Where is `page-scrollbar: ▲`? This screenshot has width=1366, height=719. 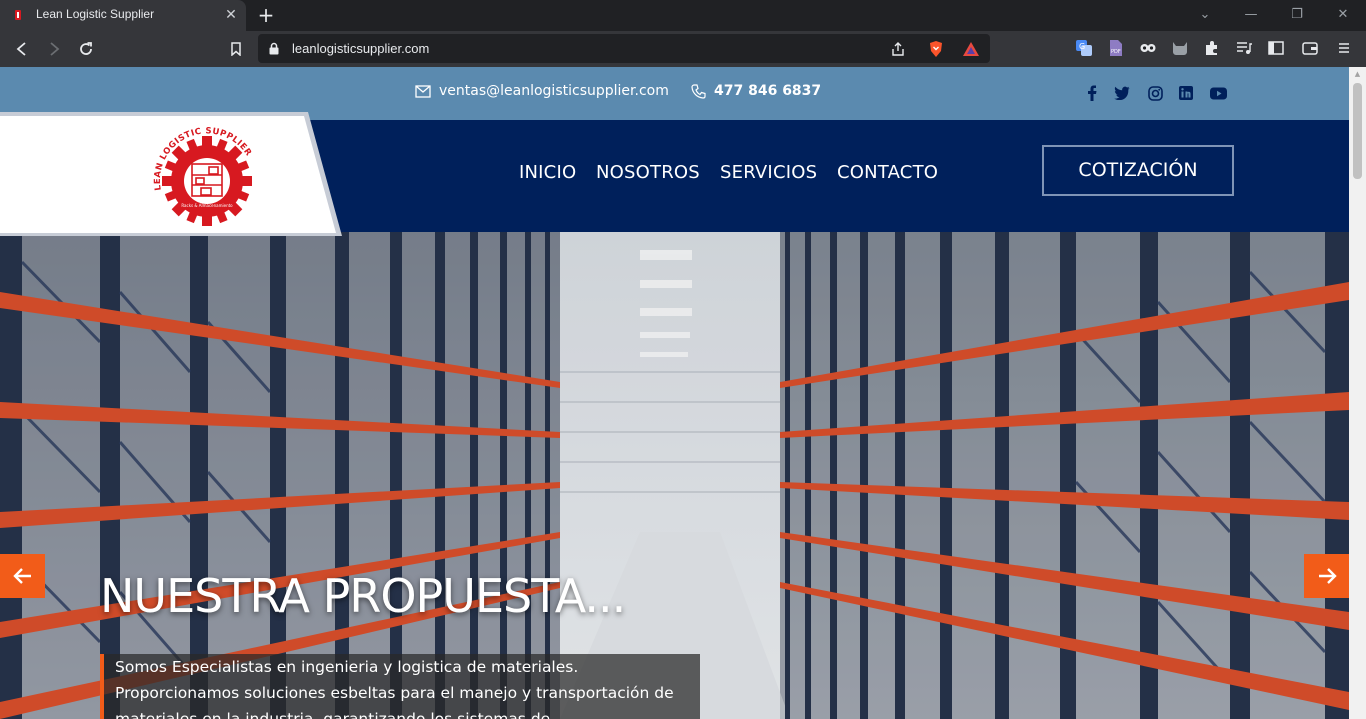
page-scrollbar: ▲ is located at coordinates (1357, 393).